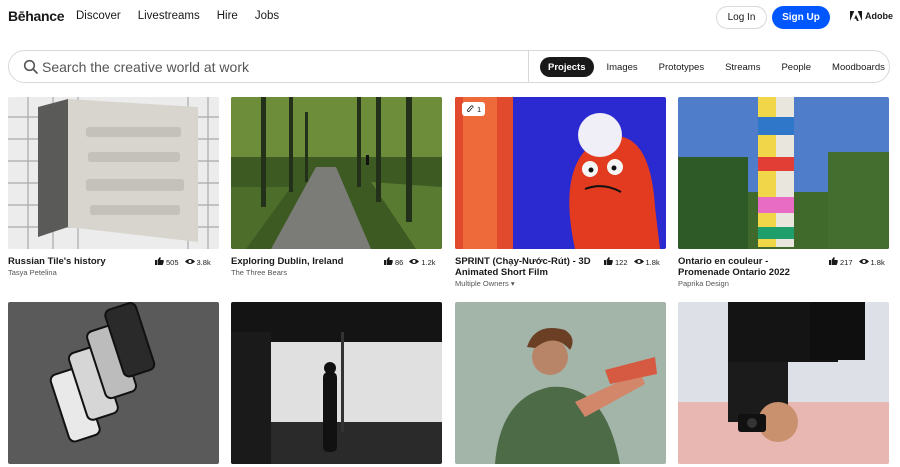  What do you see at coordinates (856, 16) in the screenshot?
I see `adobe-icon` at bounding box center [856, 16].